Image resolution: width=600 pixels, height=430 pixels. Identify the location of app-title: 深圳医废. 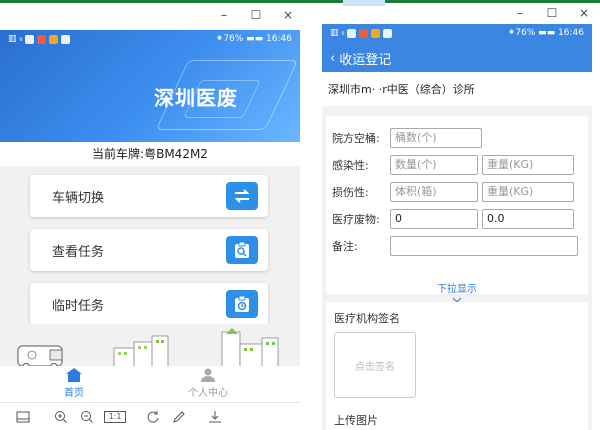
(196, 98).